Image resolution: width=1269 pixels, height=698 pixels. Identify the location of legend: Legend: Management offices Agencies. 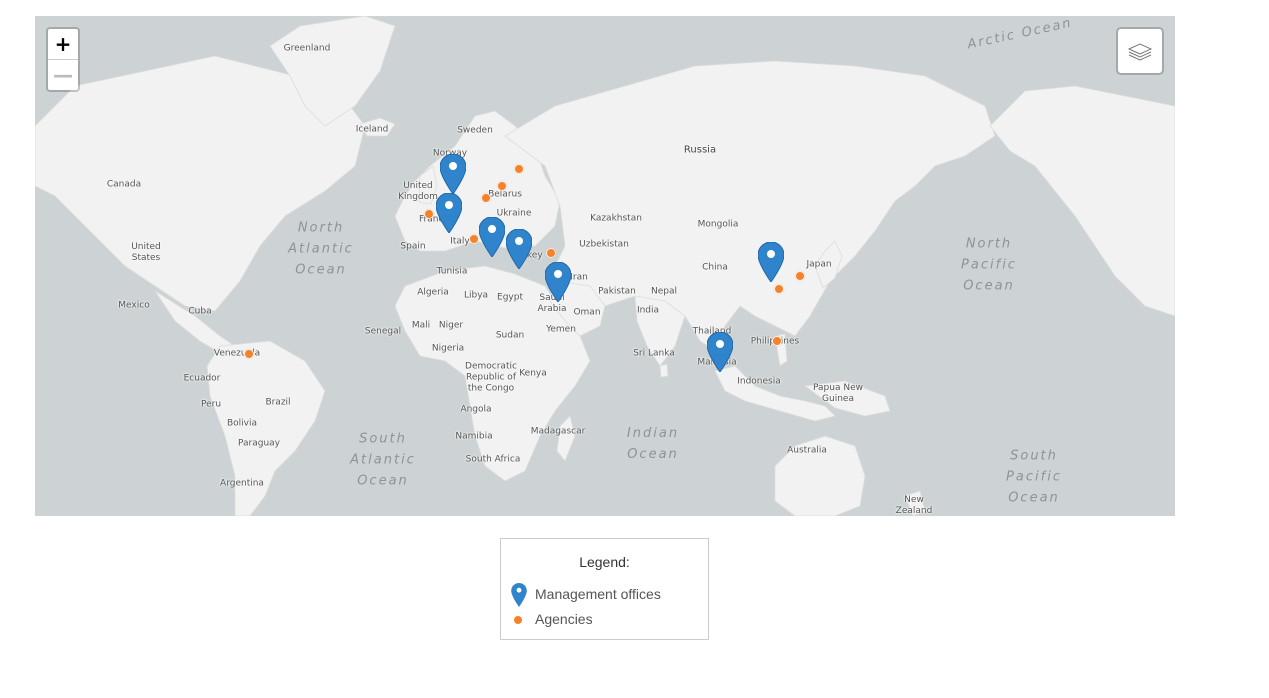
(604, 589).